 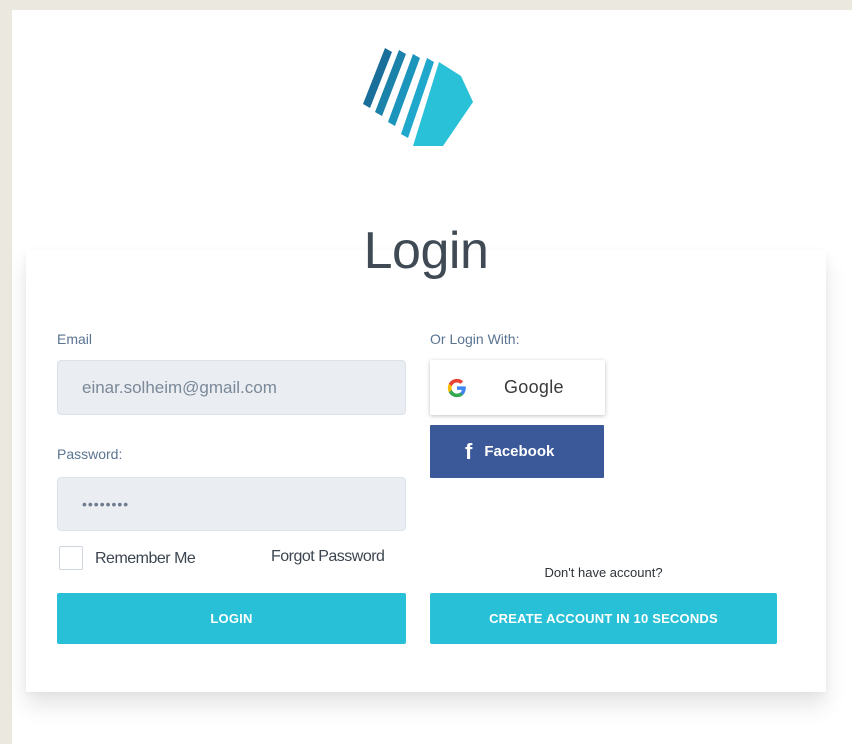 What do you see at coordinates (179, 387) in the screenshot?
I see `email-value: einar.solheim@gmail.com` at bounding box center [179, 387].